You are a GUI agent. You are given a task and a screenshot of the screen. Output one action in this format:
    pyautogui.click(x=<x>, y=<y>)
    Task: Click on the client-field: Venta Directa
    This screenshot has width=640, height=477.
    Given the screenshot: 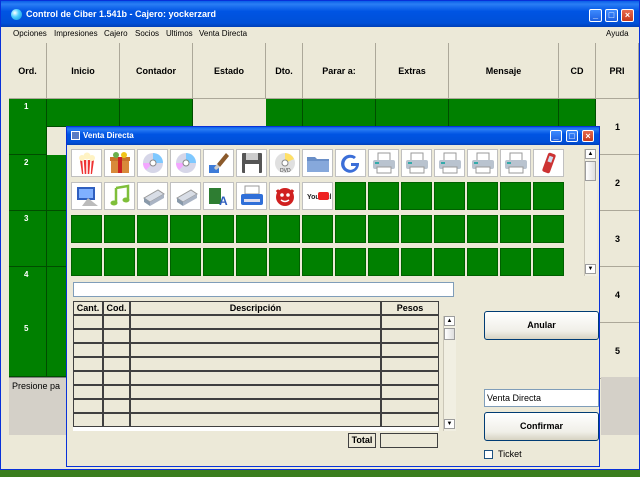 What is the action you would take?
    pyautogui.click(x=541, y=398)
    